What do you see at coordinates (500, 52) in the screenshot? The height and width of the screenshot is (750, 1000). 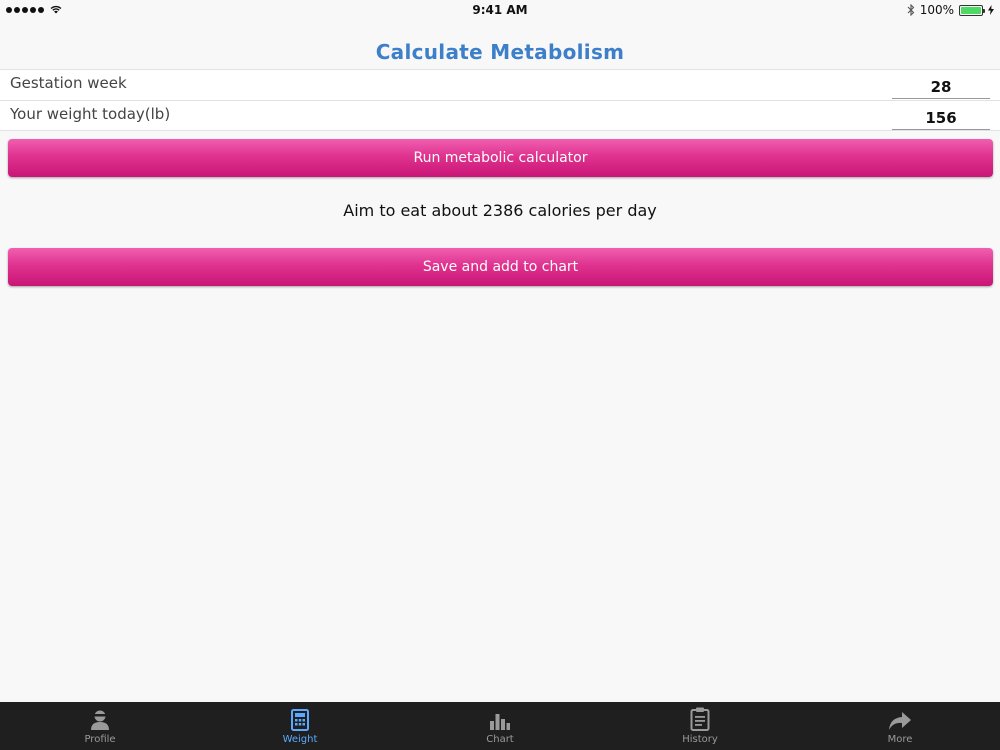 I see `page-title: Calculate Metabolism` at bounding box center [500, 52].